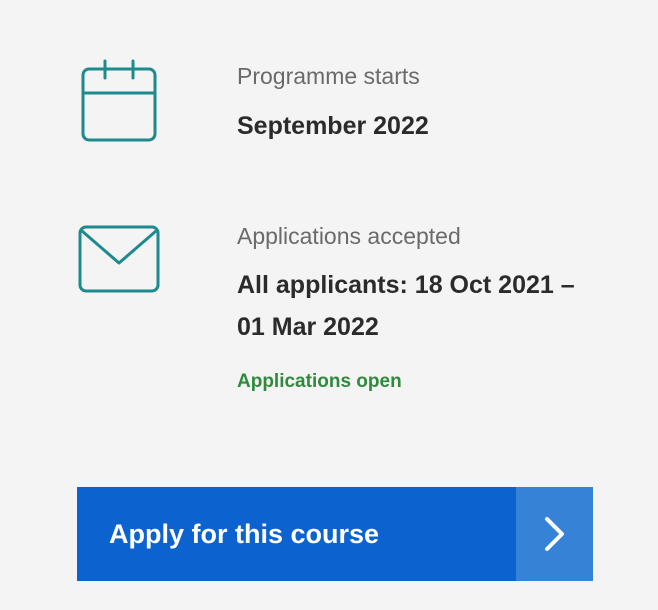  I want to click on apply-button: Apply for this course, so click(335, 534).